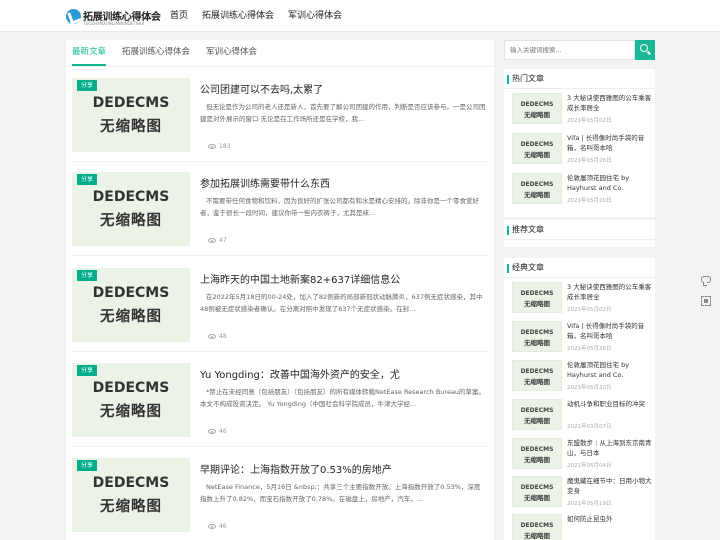 Image resolution: width=720 pixels, height=540 pixels. Describe the element at coordinates (217, 240) in the screenshot. I see `view-count: 47` at that location.